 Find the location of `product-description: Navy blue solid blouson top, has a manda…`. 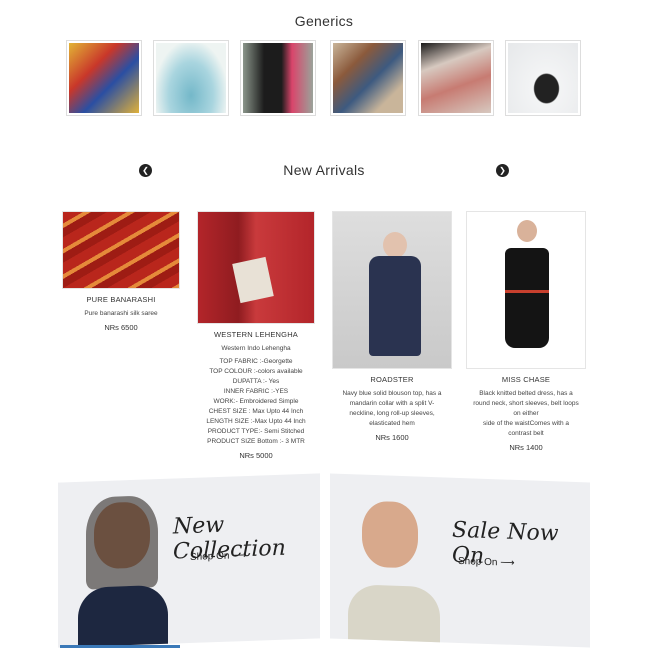

product-description: Navy blue solid blouson top, has a manda… is located at coordinates (392, 408).